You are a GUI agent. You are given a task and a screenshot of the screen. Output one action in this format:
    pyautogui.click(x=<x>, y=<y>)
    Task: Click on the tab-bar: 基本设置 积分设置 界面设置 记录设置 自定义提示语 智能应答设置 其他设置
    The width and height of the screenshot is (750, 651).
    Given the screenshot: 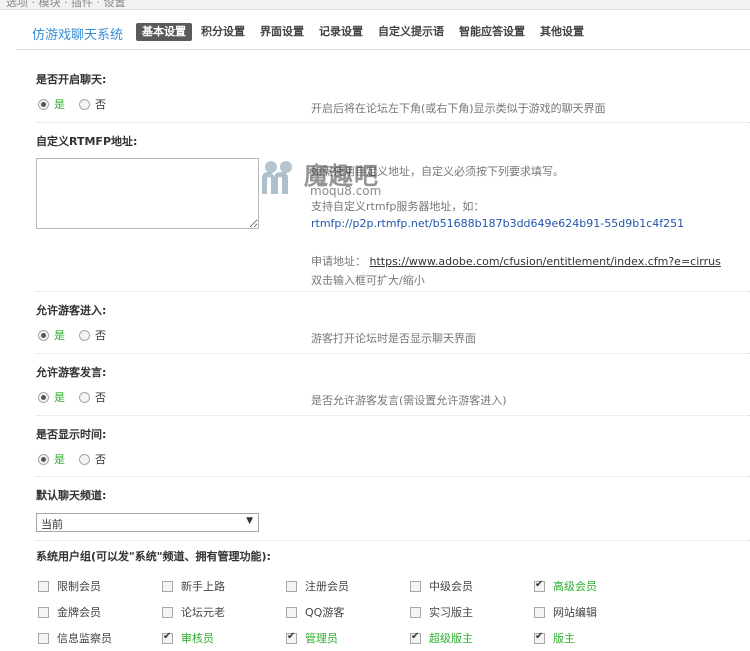 What is the action you would take?
    pyautogui.click(x=364, y=32)
    